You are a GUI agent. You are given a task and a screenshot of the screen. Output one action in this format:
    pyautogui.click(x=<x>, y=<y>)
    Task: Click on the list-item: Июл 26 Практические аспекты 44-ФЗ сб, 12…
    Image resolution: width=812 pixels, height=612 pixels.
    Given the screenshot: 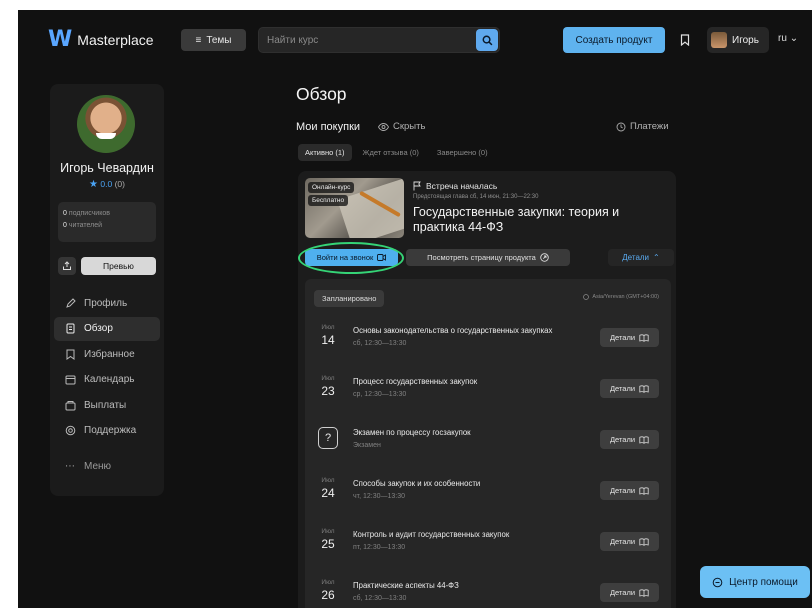 What is the action you would take?
    pyautogui.click(x=488, y=590)
    